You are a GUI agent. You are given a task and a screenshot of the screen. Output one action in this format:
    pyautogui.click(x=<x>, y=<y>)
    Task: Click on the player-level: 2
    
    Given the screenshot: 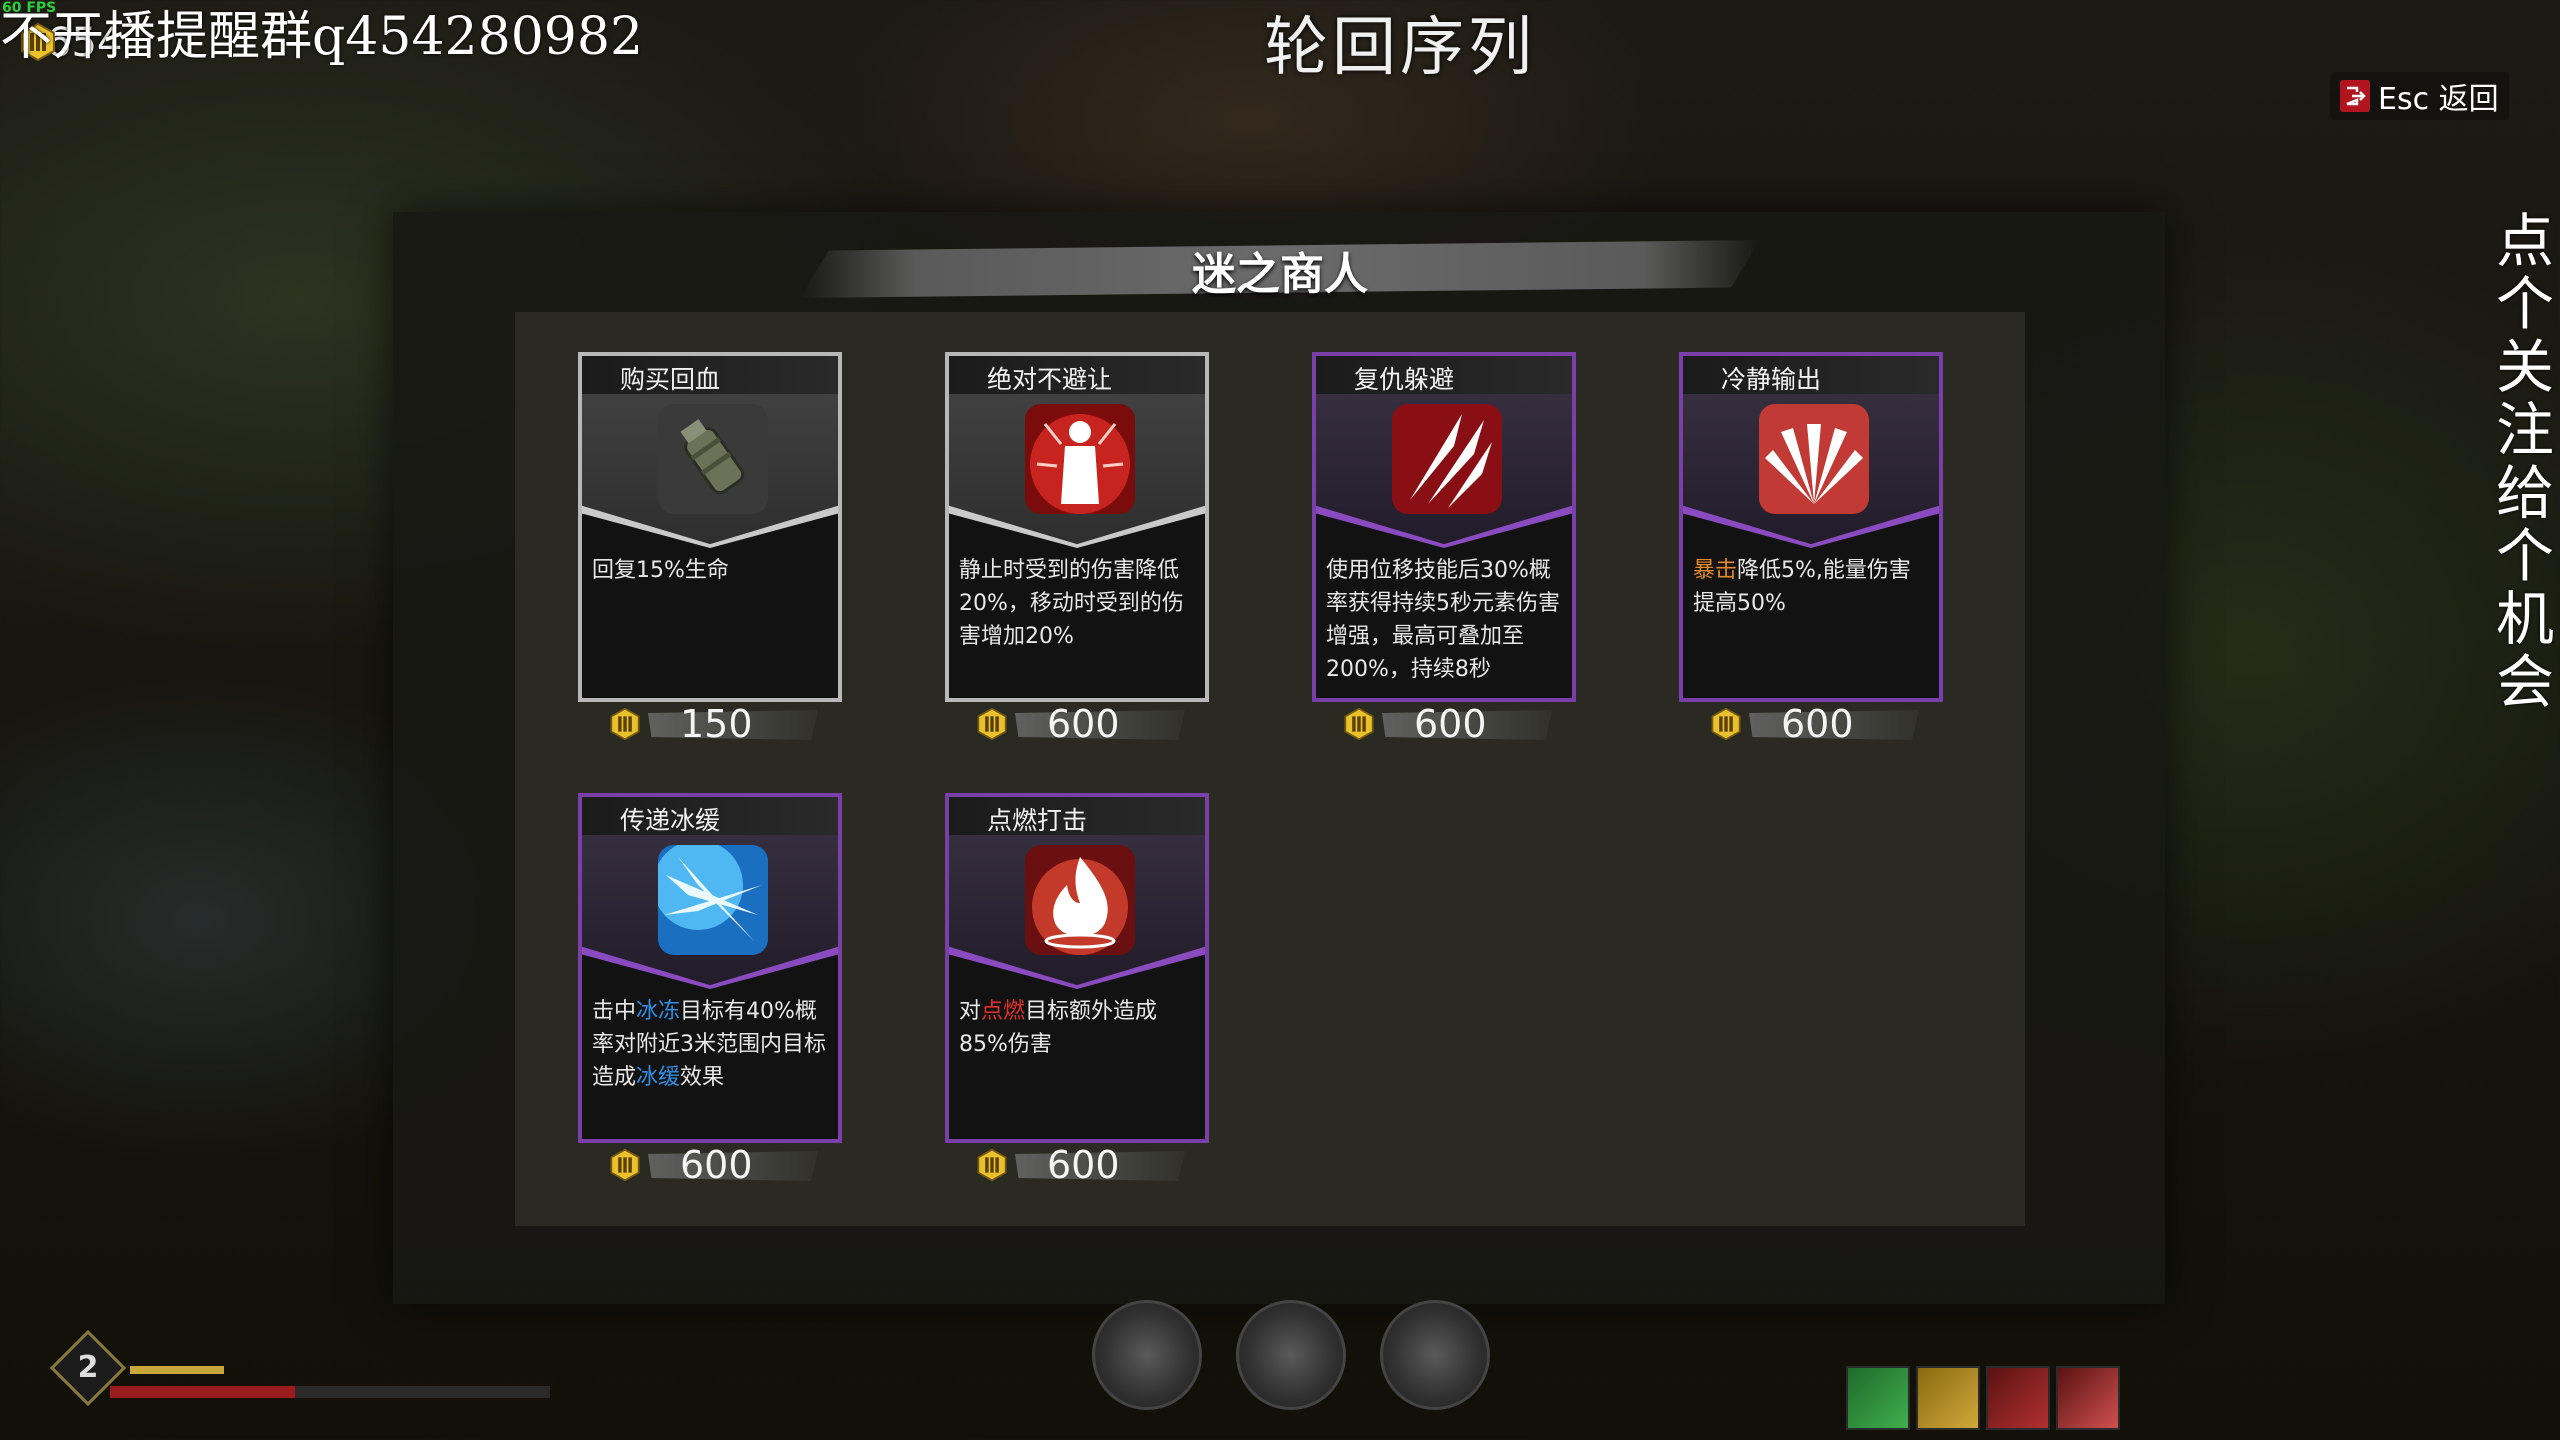 What is the action you would take?
    pyautogui.click(x=88, y=1367)
    